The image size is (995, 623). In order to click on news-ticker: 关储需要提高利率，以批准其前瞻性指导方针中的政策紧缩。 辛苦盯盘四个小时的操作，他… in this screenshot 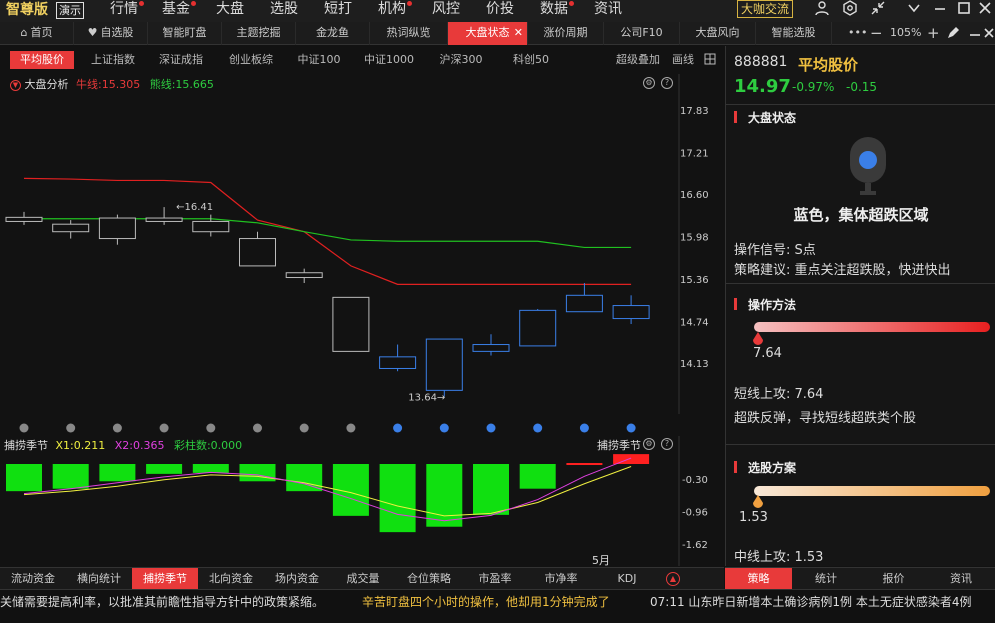, I will do `click(497, 601)`.